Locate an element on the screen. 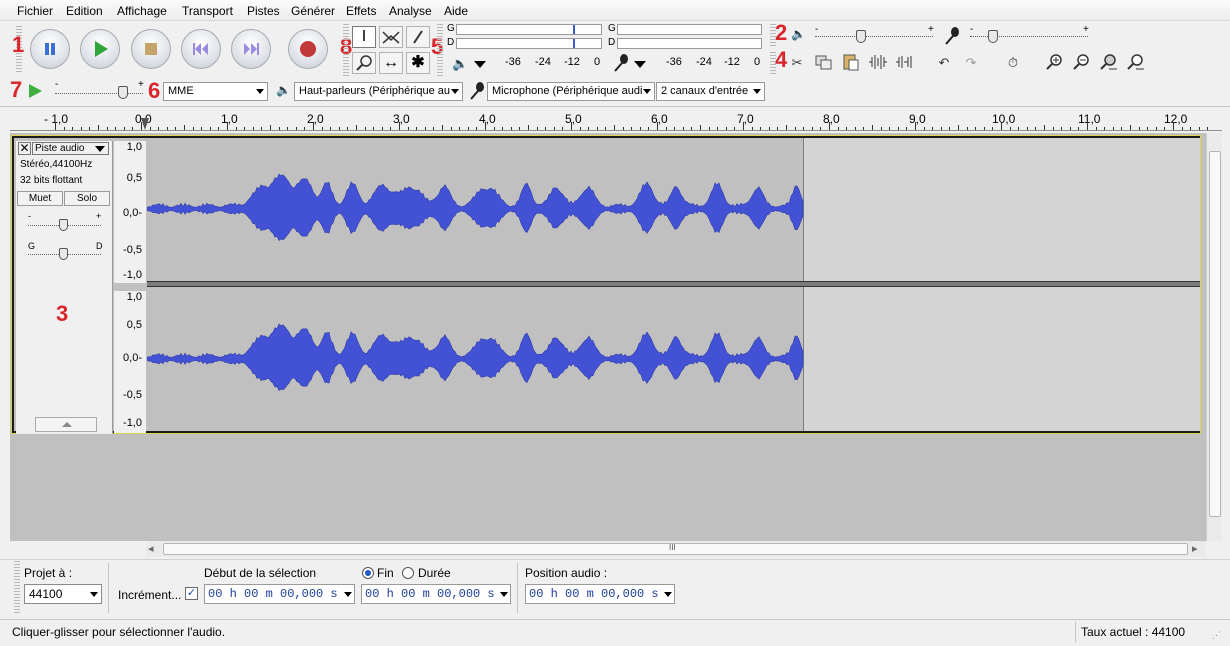  menu-generer: Générer is located at coordinates (313, 11).